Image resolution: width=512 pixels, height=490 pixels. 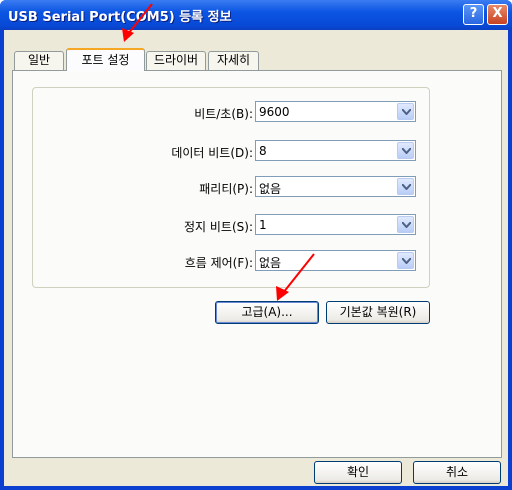 I want to click on flow-control-label: 흐름 제어(F):, so click(x=218, y=263).